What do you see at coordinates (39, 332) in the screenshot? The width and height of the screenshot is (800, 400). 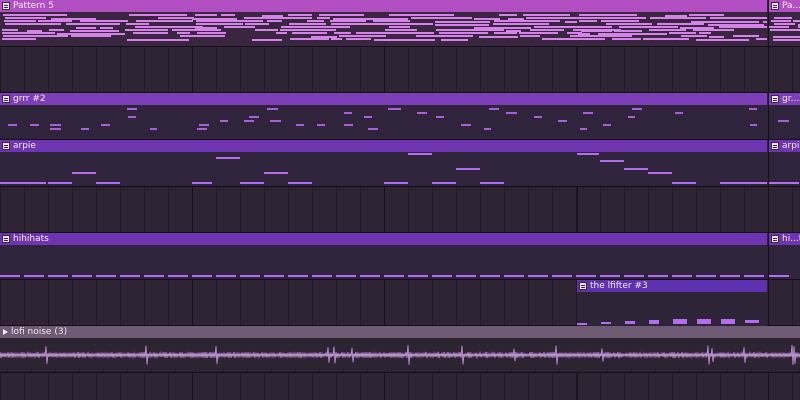 I see `clip-label: lofi noise (3)` at bounding box center [39, 332].